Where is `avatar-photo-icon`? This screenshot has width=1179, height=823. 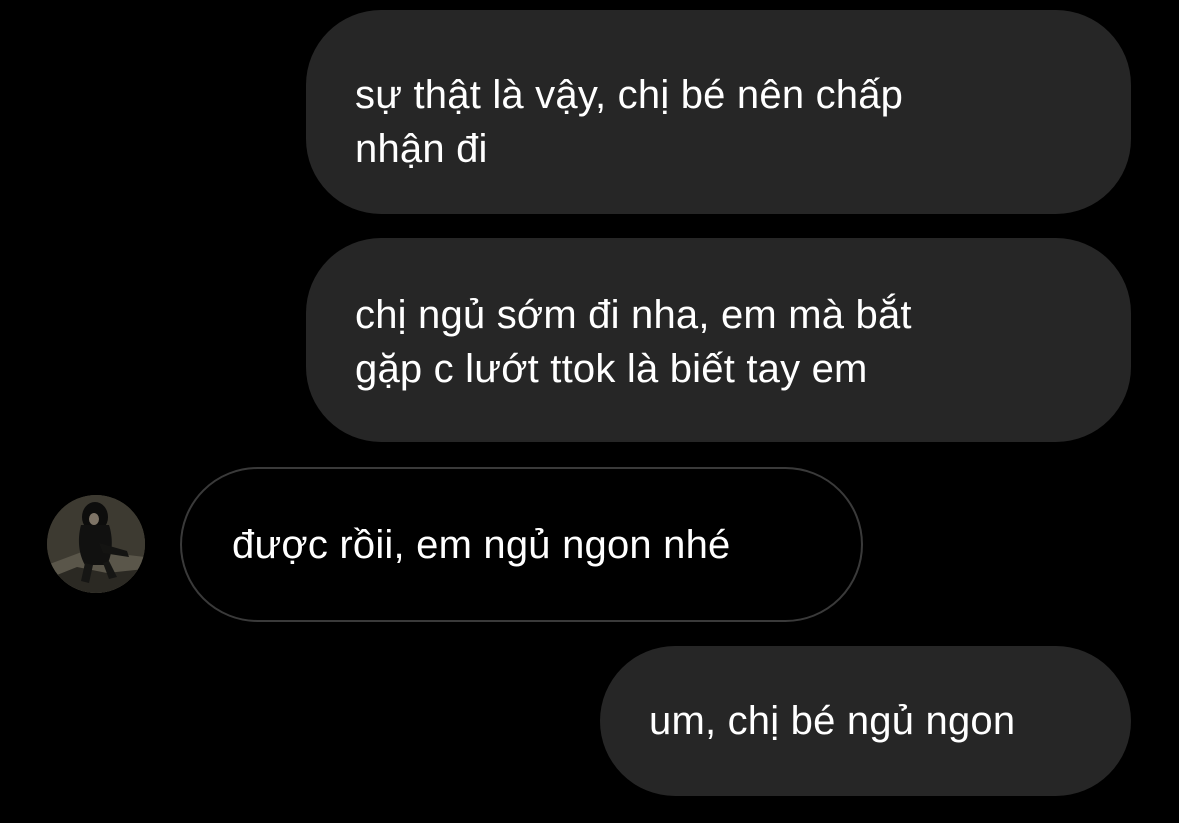 avatar-photo-icon is located at coordinates (96, 544).